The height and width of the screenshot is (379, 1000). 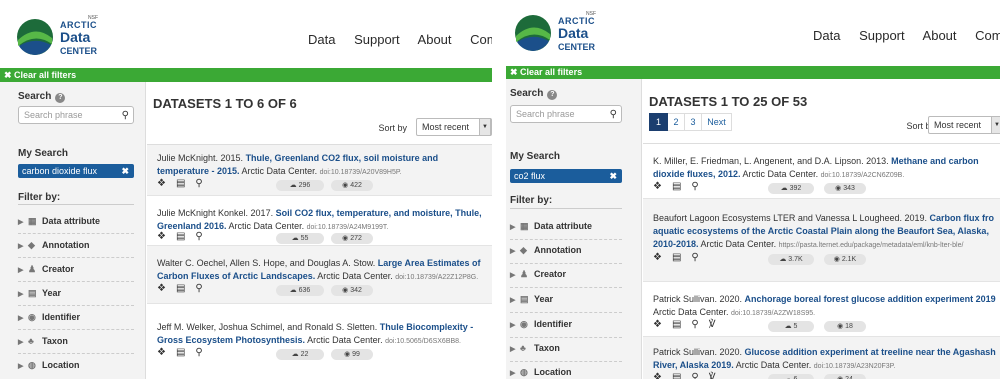 I want to click on calendar-icon: ▤, so click(x=524, y=299).